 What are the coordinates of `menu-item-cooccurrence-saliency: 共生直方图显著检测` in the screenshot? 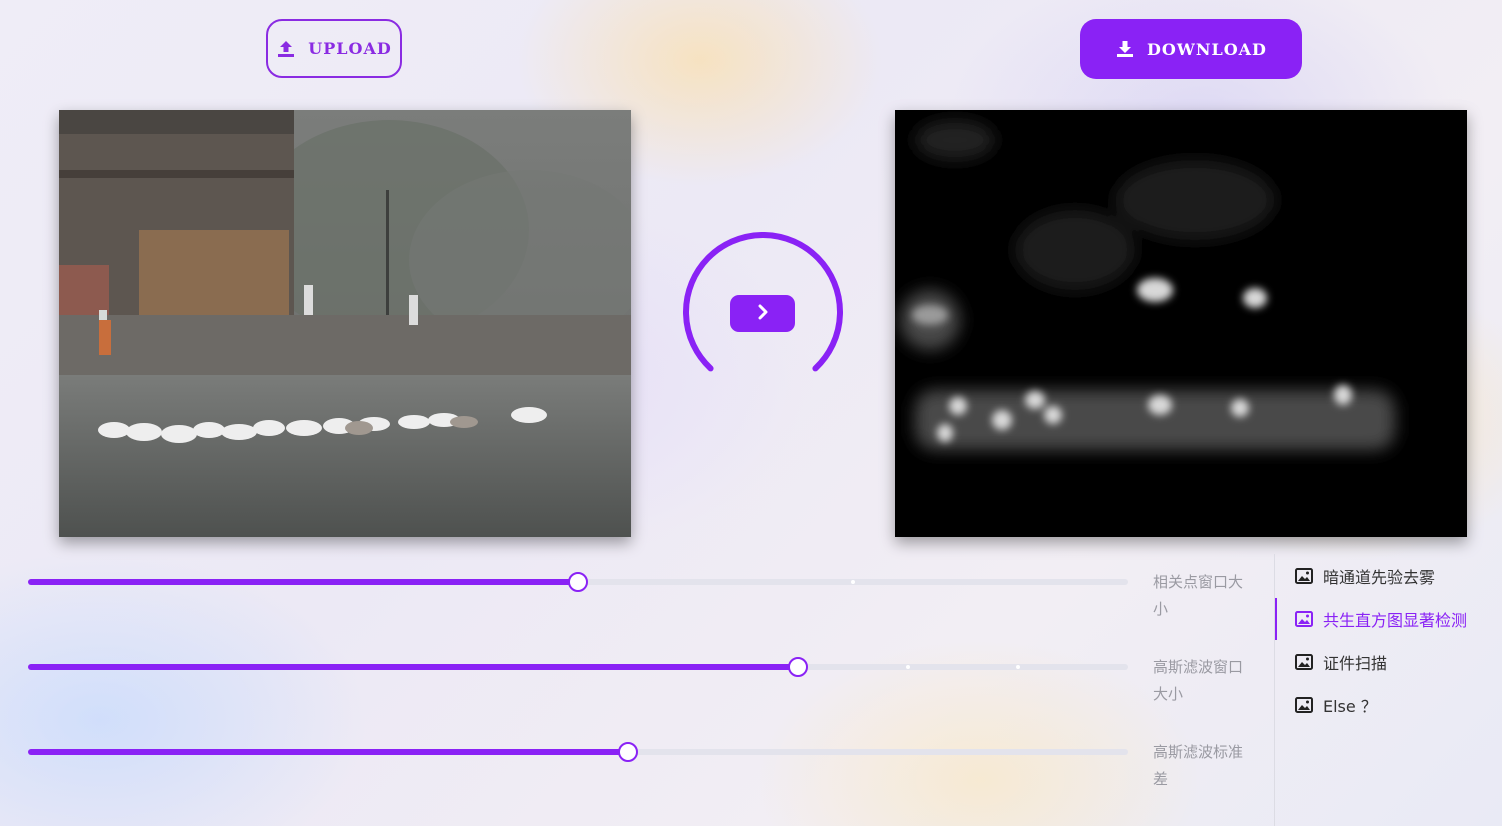 It's located at (1388, 619).